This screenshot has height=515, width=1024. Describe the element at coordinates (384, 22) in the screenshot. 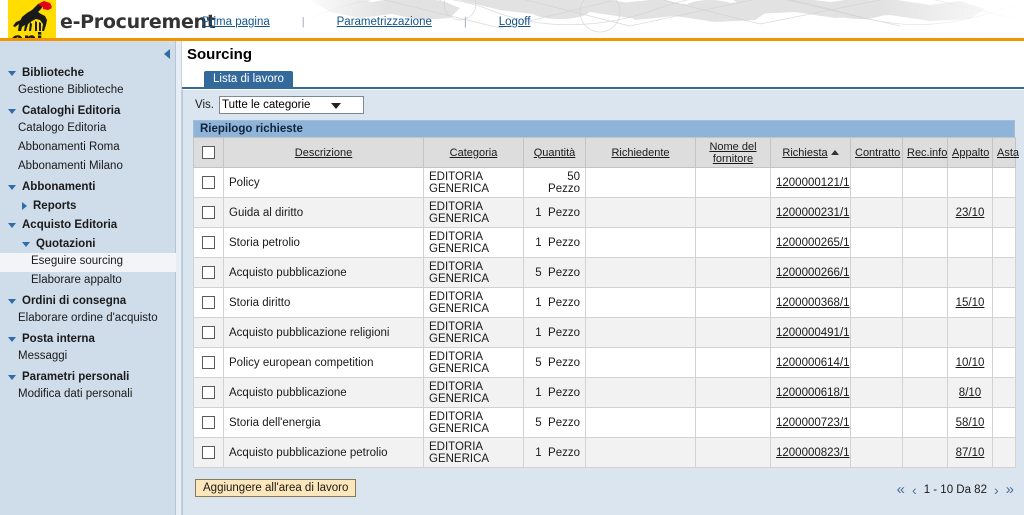

I see `nav-link-parametrizzazione: Parametrizzazione` at that location.